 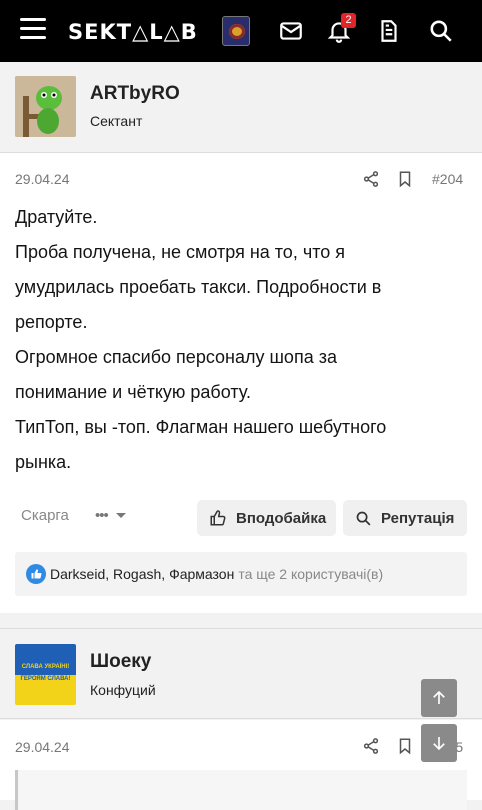 I want to click on report-link: Скарга, so click(x=45, y=515).